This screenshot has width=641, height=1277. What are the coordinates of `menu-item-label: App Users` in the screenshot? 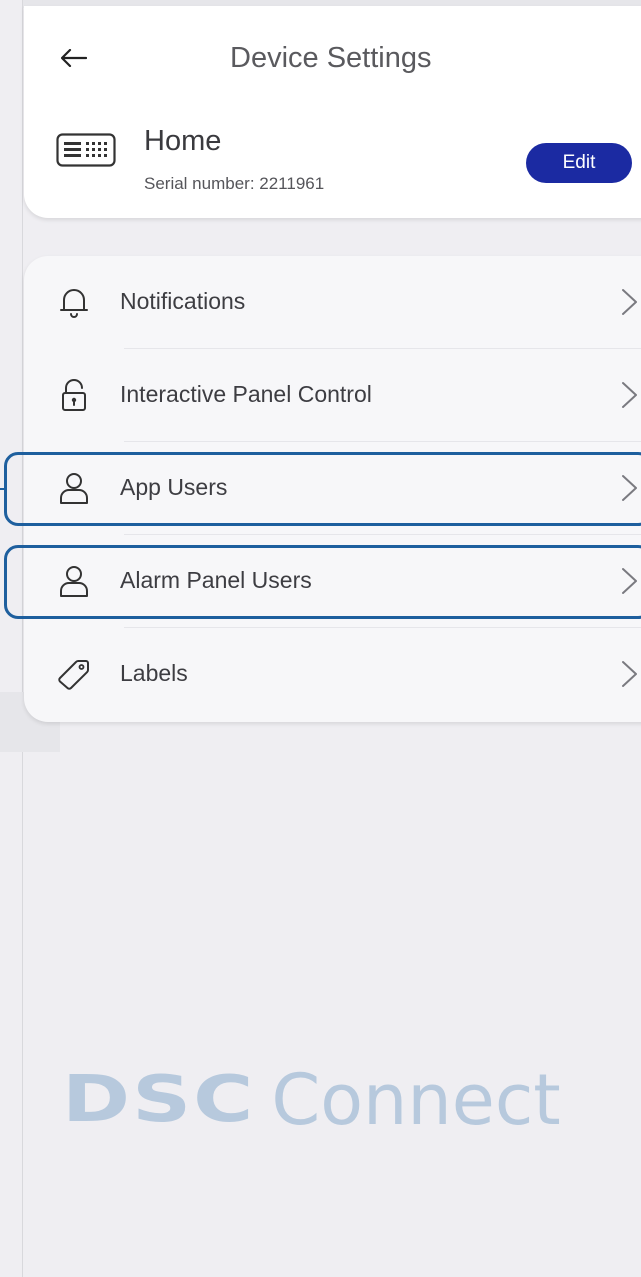 It's located at (174, 487).